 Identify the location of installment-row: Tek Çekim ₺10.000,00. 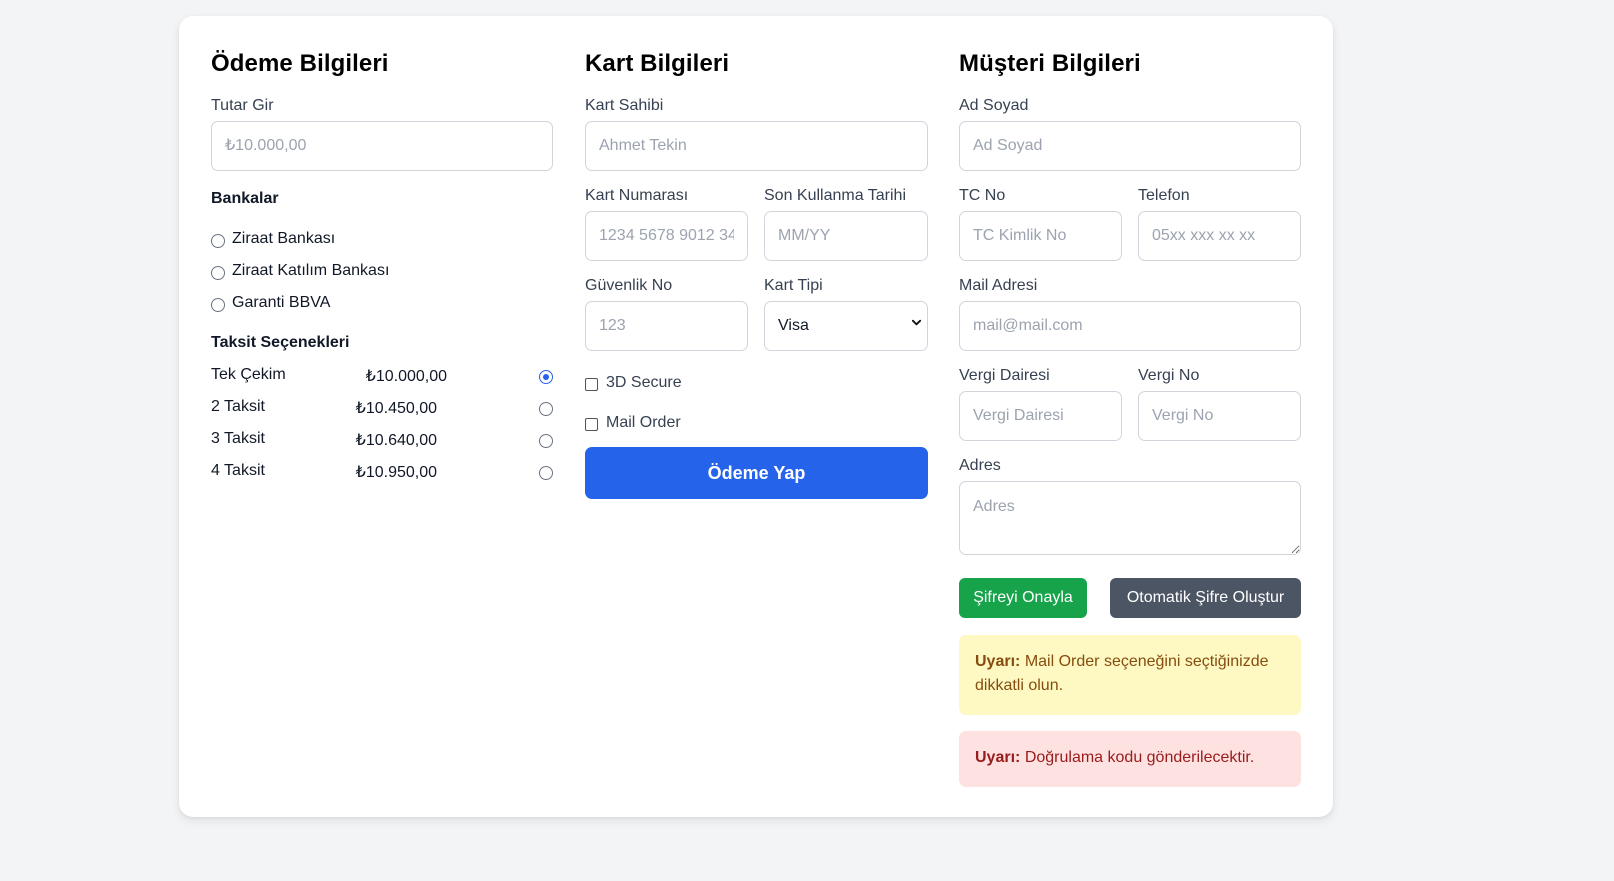
(382, 377).